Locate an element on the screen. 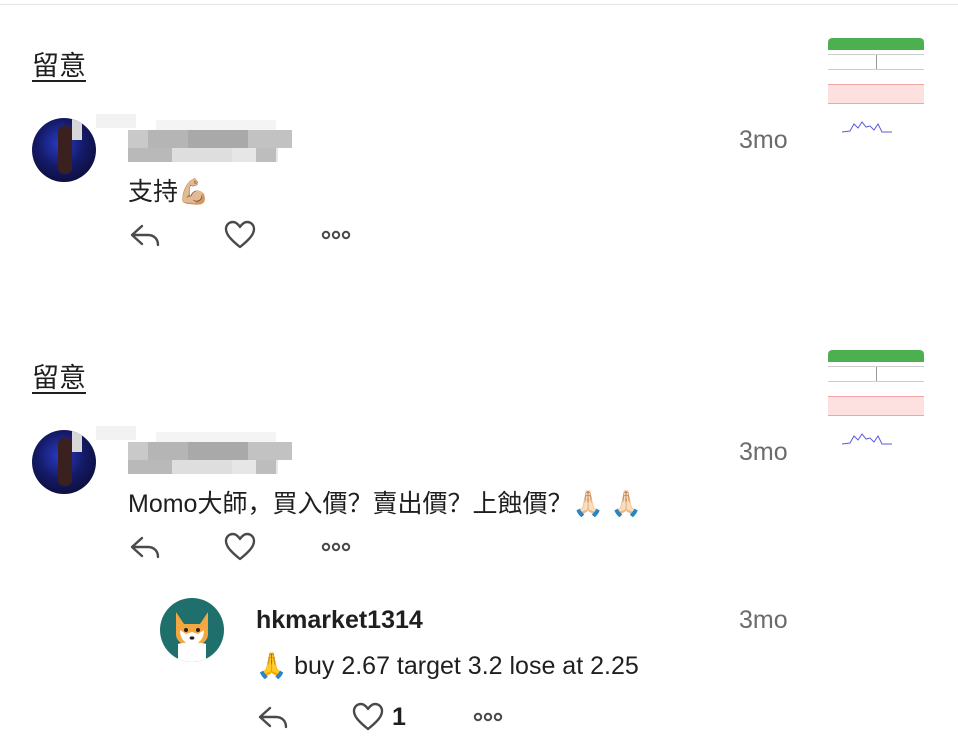  like-count: 1 is located at coordinates (399, 716).